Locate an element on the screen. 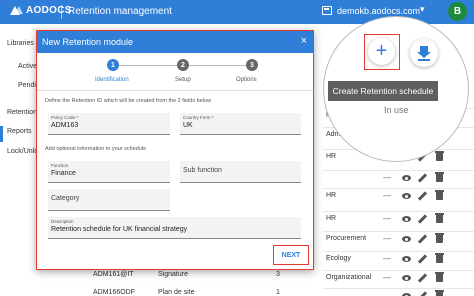  category-placeholder: Category is located at coordinates (65, 198).